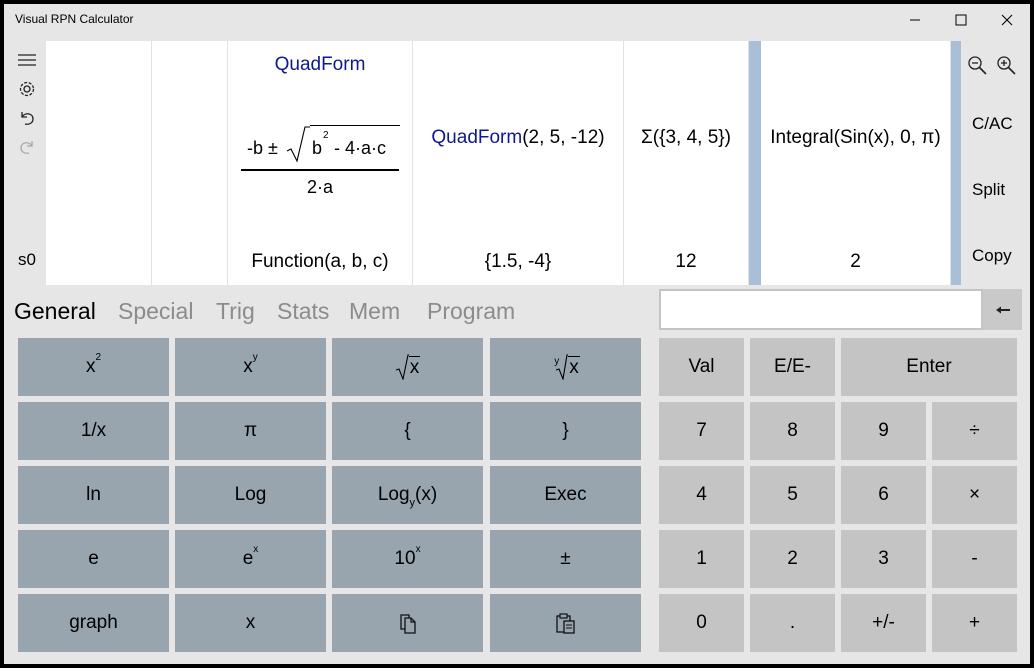 The image size is (1034, 668). I want to click on paste-key, so click(565, 623).